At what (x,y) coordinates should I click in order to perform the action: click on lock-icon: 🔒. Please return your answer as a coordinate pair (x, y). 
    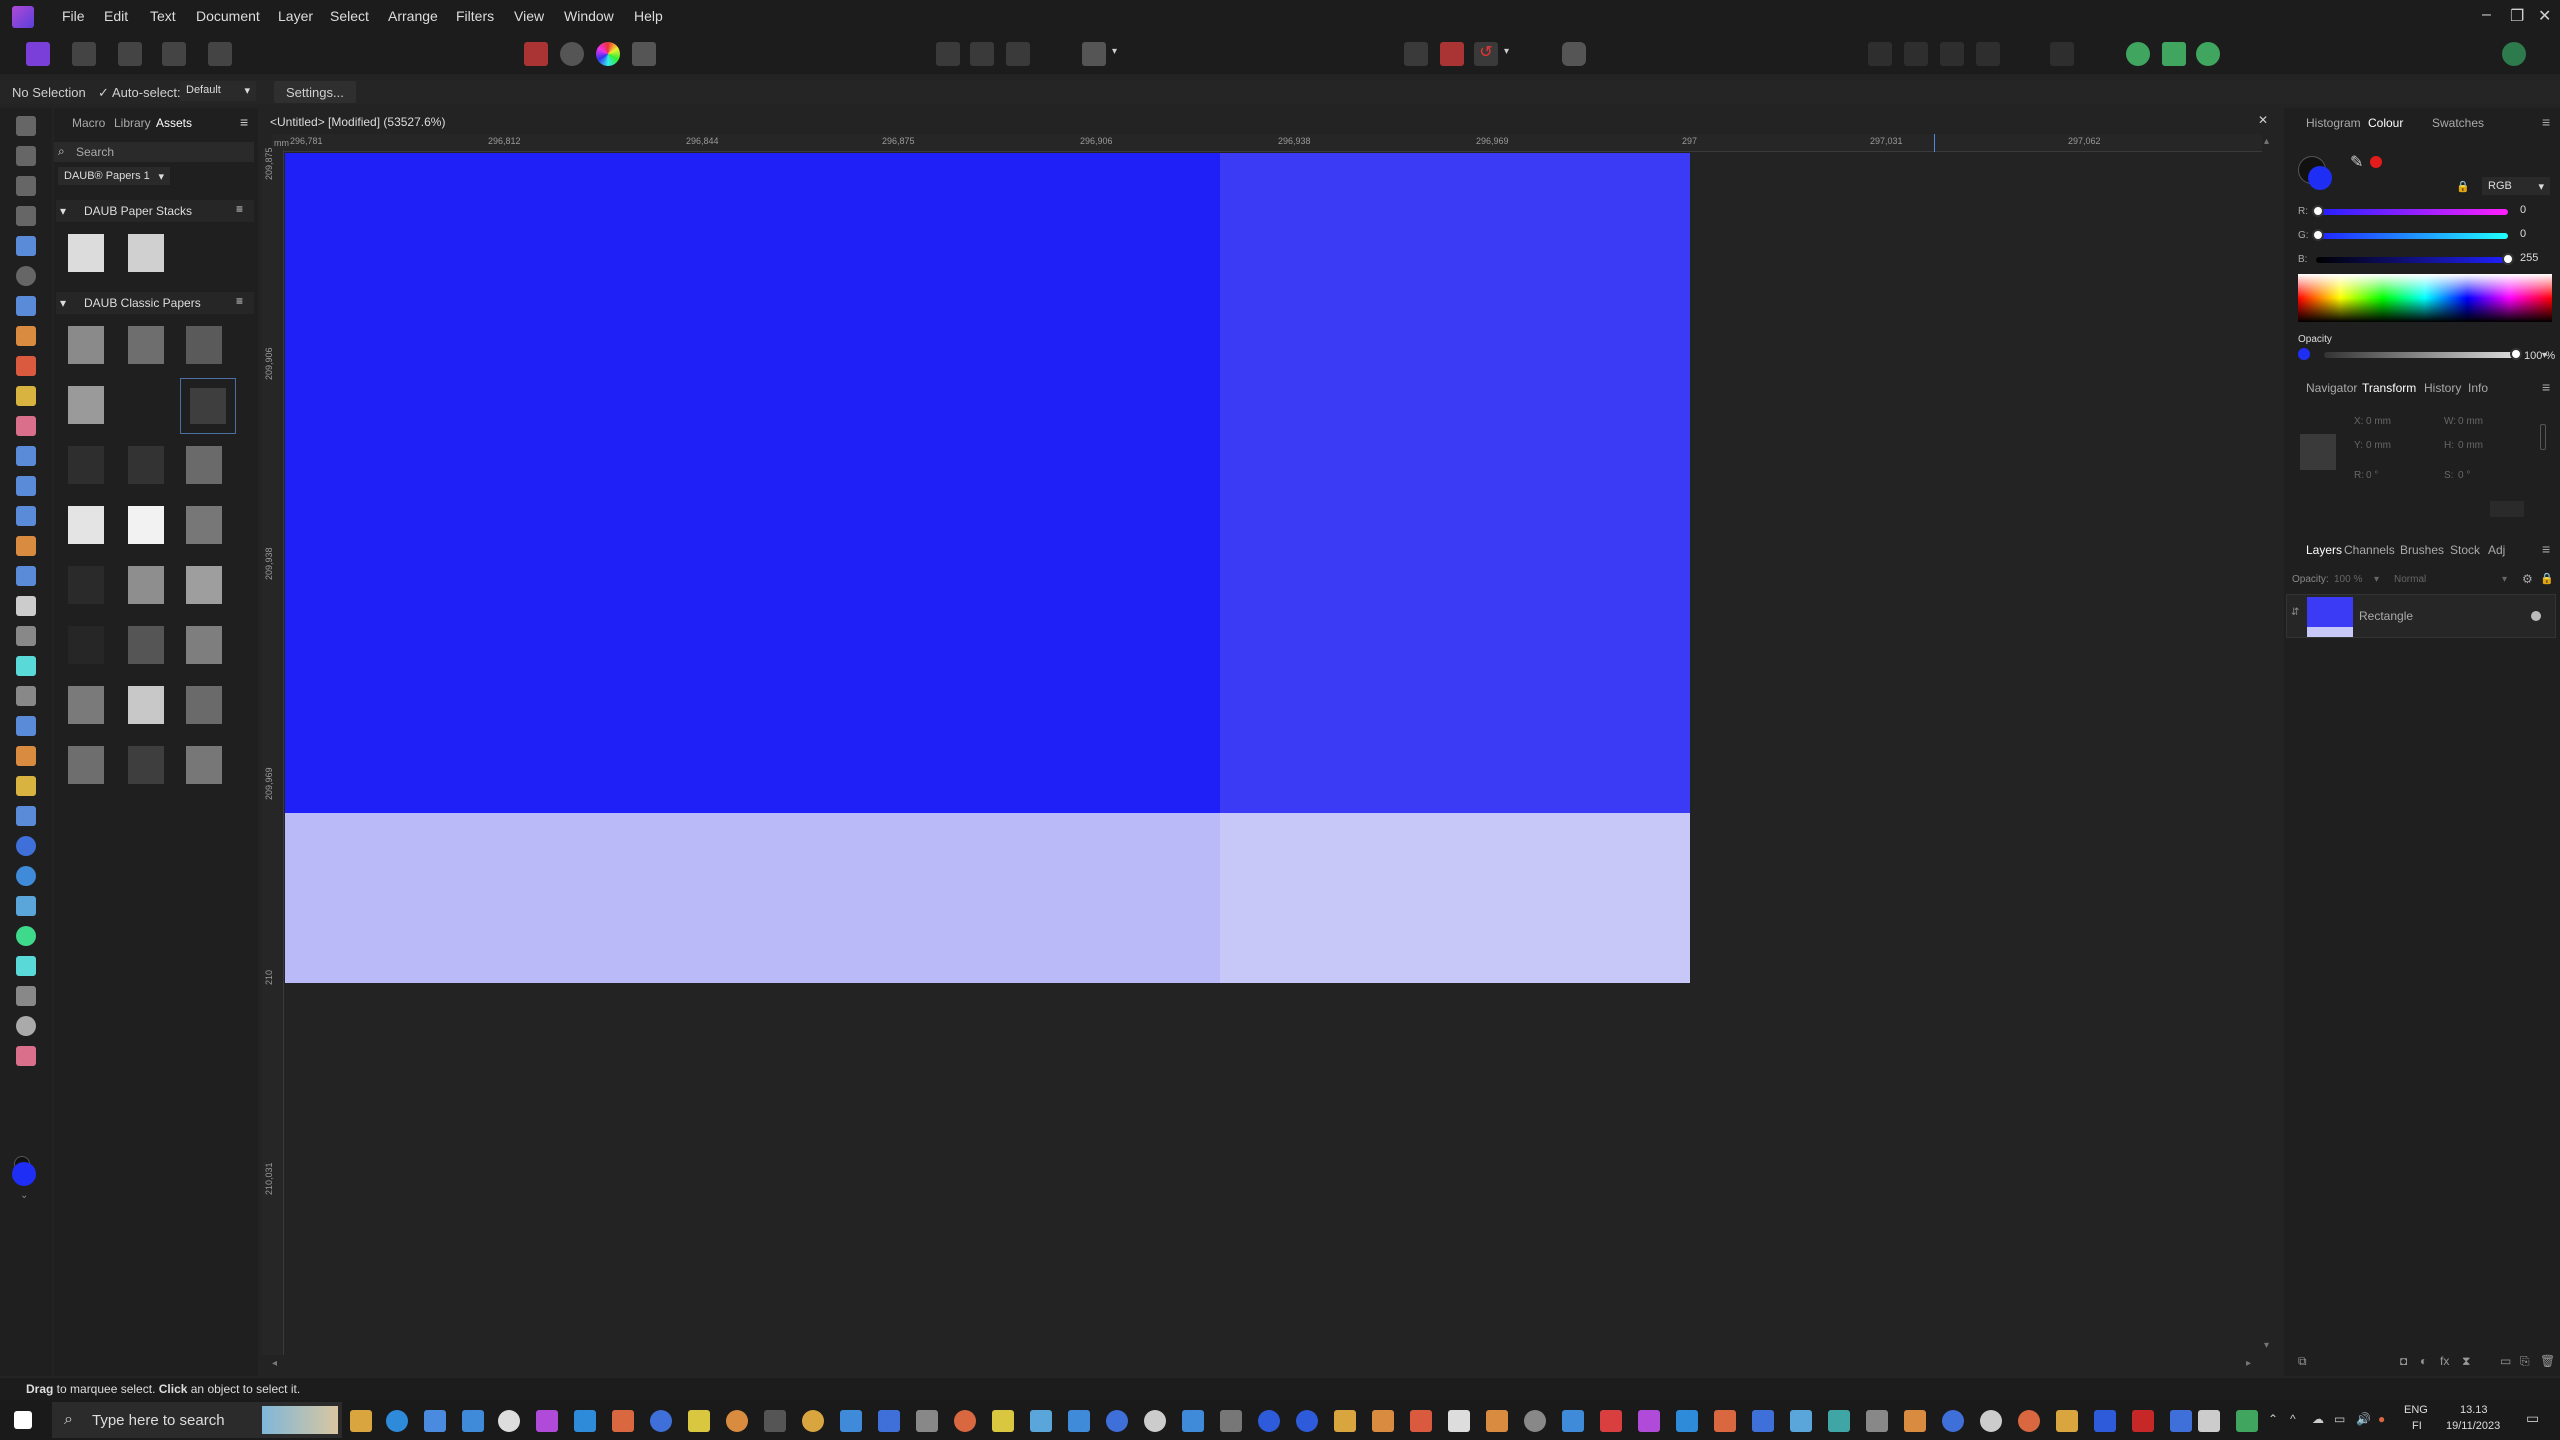
    Looking at the image, I should click on (2463, 186).